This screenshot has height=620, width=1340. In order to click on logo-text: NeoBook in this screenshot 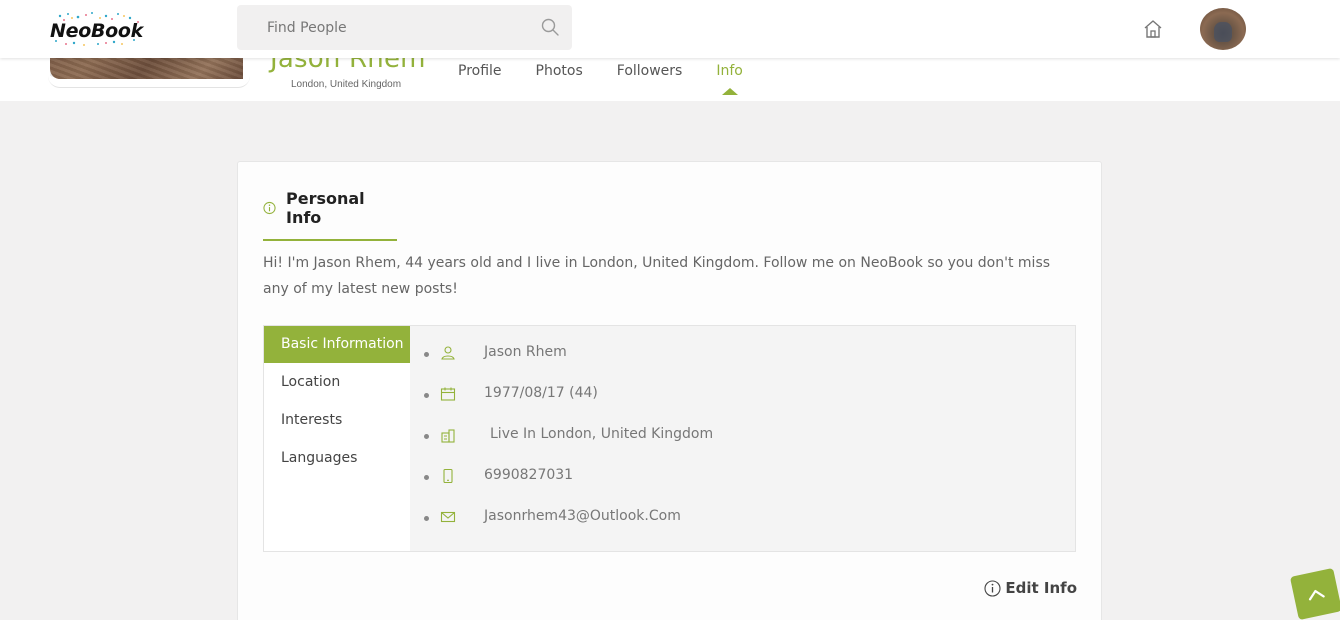, I will do `click(96, 31)`.